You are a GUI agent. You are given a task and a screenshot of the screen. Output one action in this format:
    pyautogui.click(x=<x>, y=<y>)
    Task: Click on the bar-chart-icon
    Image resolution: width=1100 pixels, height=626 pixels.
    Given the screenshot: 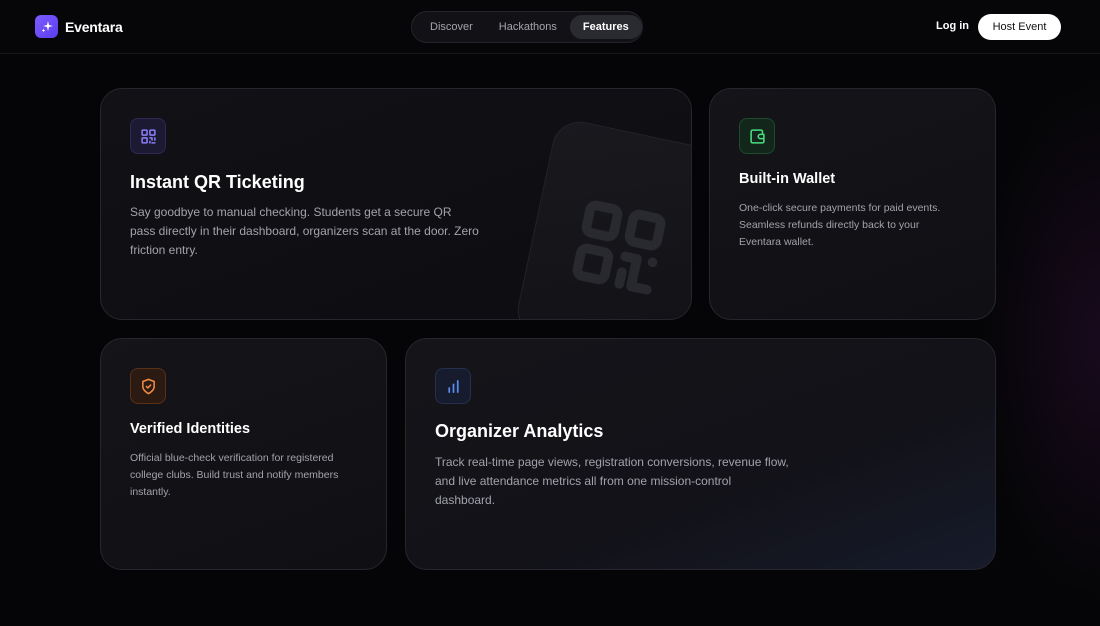 What is the action you would take?
    pyautogui.click(x=453, y=386)
    